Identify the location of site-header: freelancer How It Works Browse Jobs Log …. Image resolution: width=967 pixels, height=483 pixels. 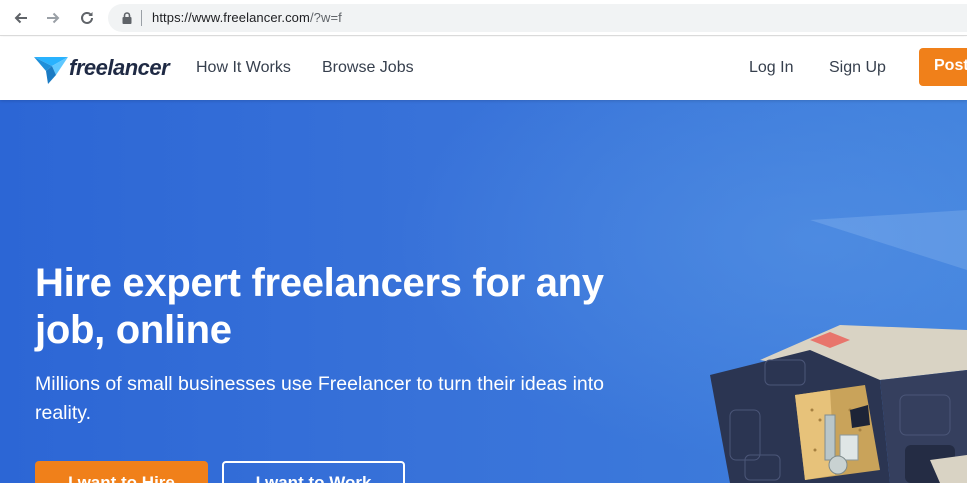
(483, 68).